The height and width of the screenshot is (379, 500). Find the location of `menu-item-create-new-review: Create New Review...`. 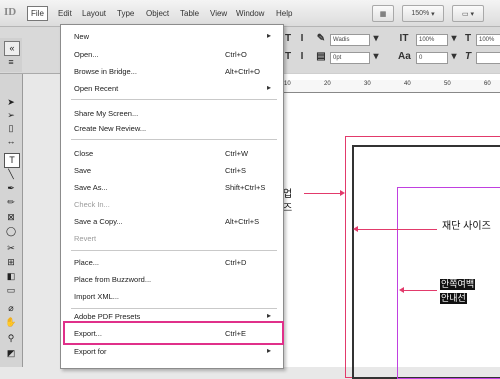

menu-item-create-new-review: Create New Review... is located at coordinates (172, 128).